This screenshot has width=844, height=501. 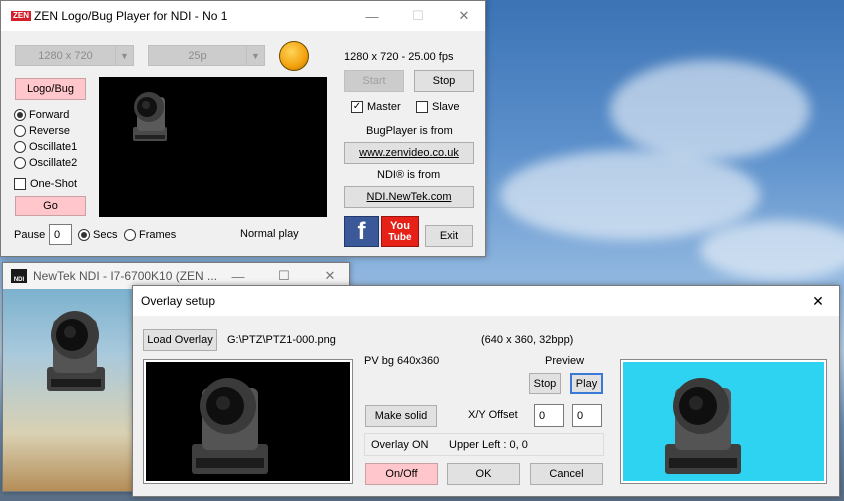 I want to click on facebook-glyph: f, so click(x=361, y=231).